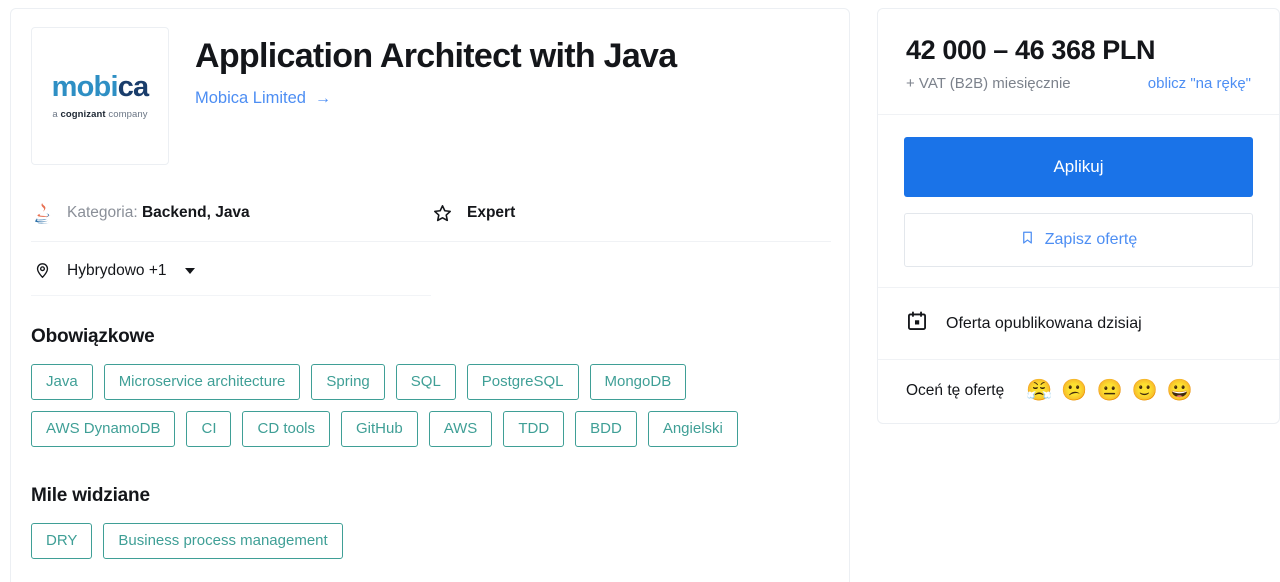 The height and width of the screenshot is (582, 1280). Describe the element at coordinates (460, 429) in the screenshot. I see `skill-tag: AWS` at that location.